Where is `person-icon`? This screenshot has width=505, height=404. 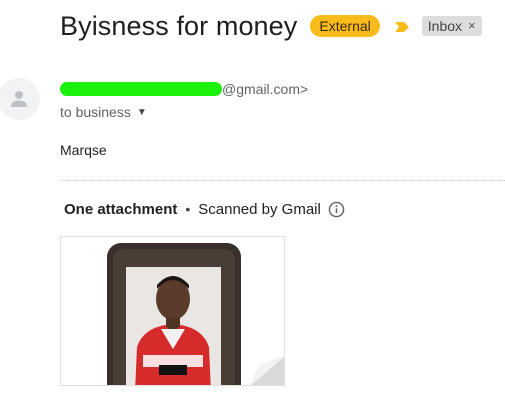 person-icon is located at coordinates (19, 99).